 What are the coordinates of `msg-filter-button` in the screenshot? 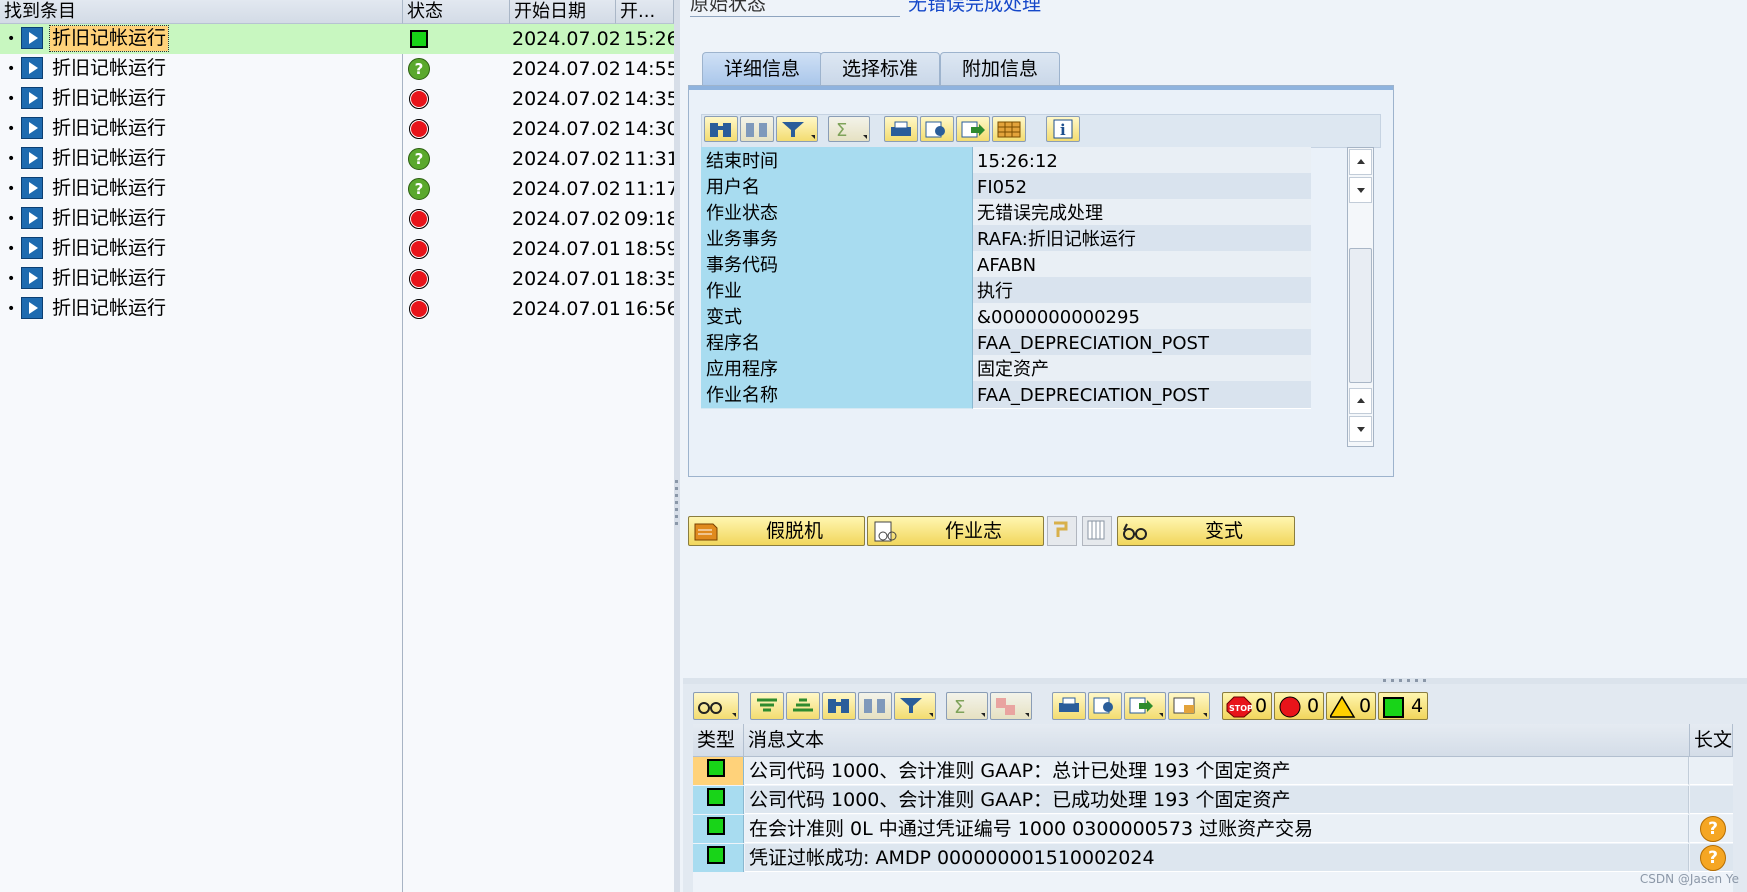 It's located at (915, 706).